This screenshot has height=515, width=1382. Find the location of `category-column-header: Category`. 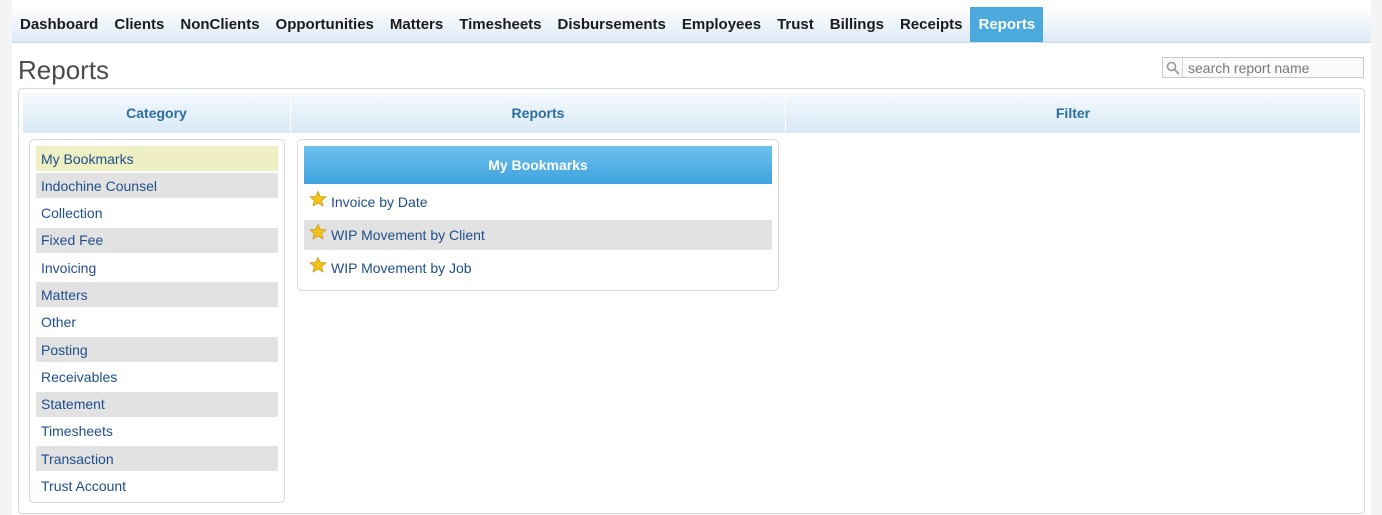

category-column-header: Category is located at coordinates (157, 113).